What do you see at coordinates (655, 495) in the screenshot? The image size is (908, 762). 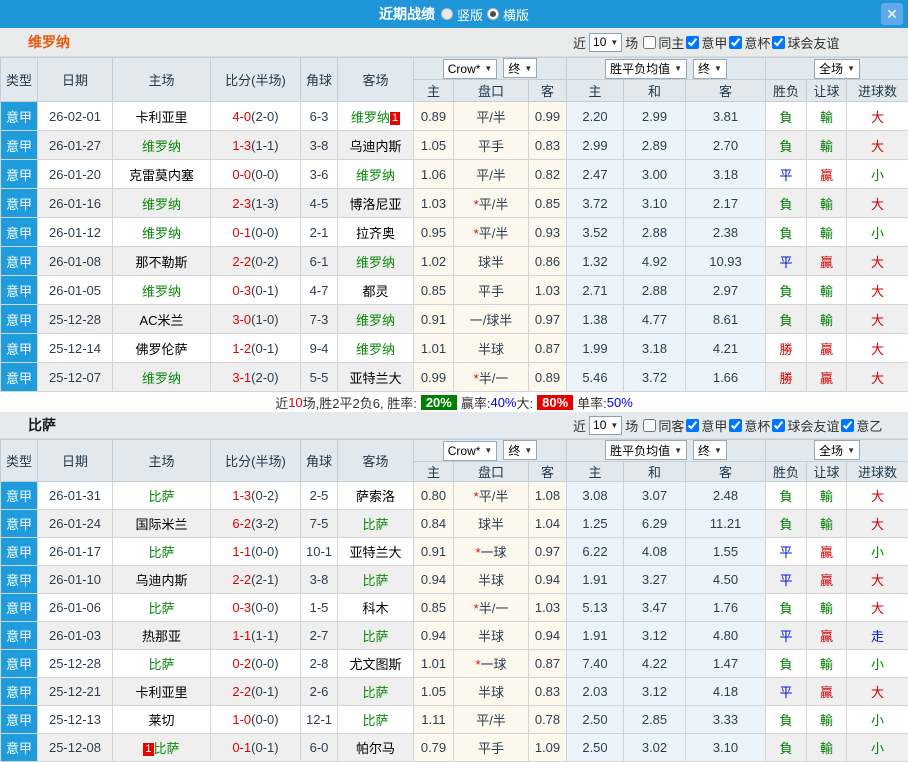 I see `avg-draw-cell: 3.07` at bounding box center [655, 495].